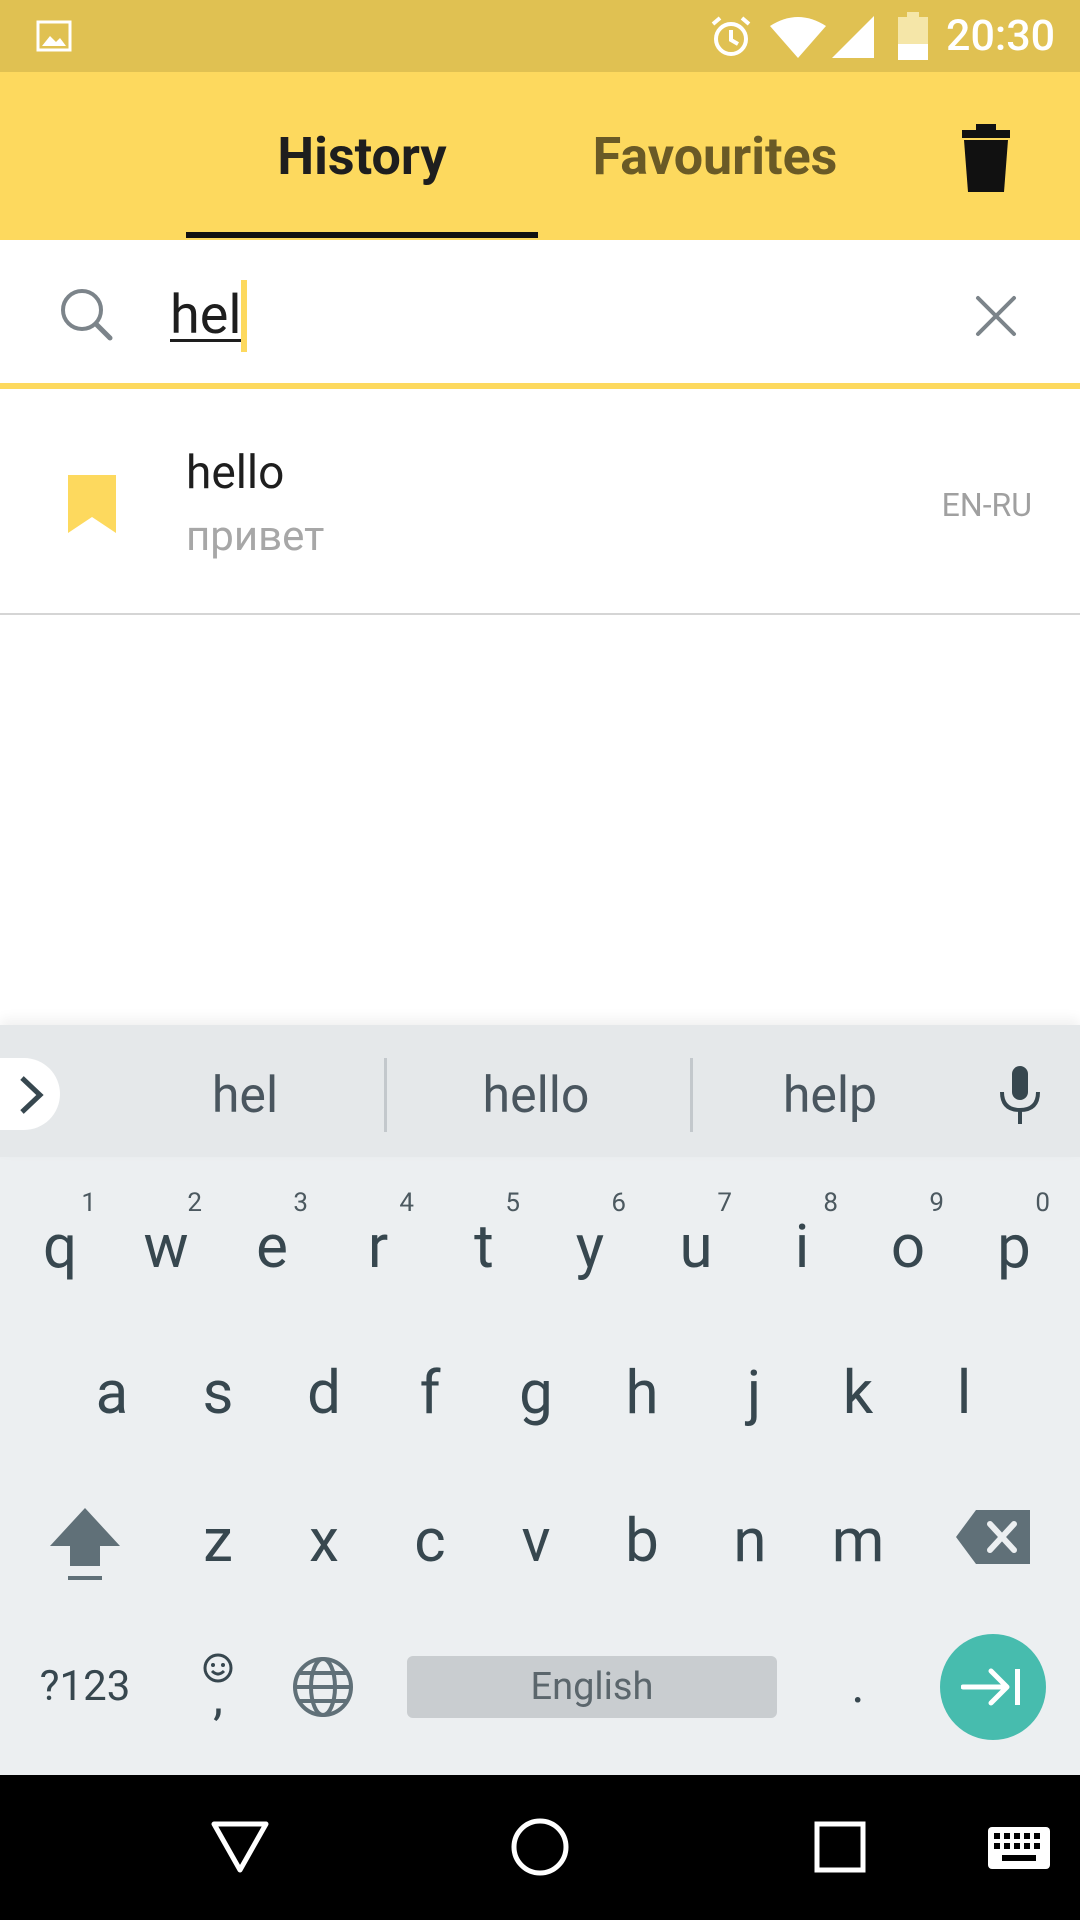  What do you see at coordinates (840, 1847) in the screenshot?
I see `recents-icon` at bounding box center [840, 1847].